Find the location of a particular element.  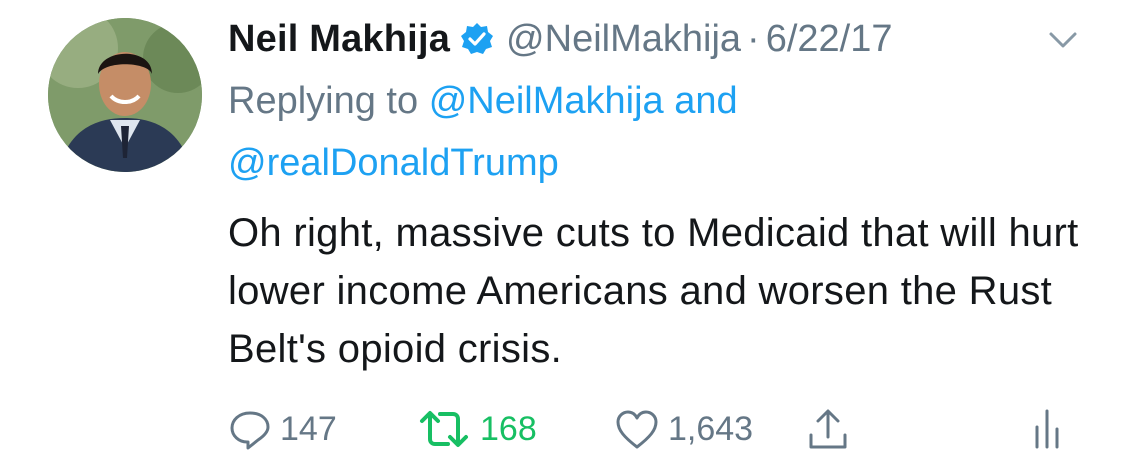

heart-icon is located at coordinates (637, 429).